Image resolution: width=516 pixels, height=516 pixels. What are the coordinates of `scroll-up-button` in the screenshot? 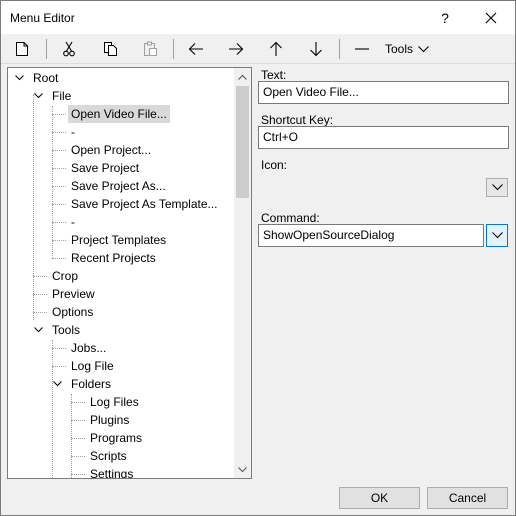 It's located at (242, 76).